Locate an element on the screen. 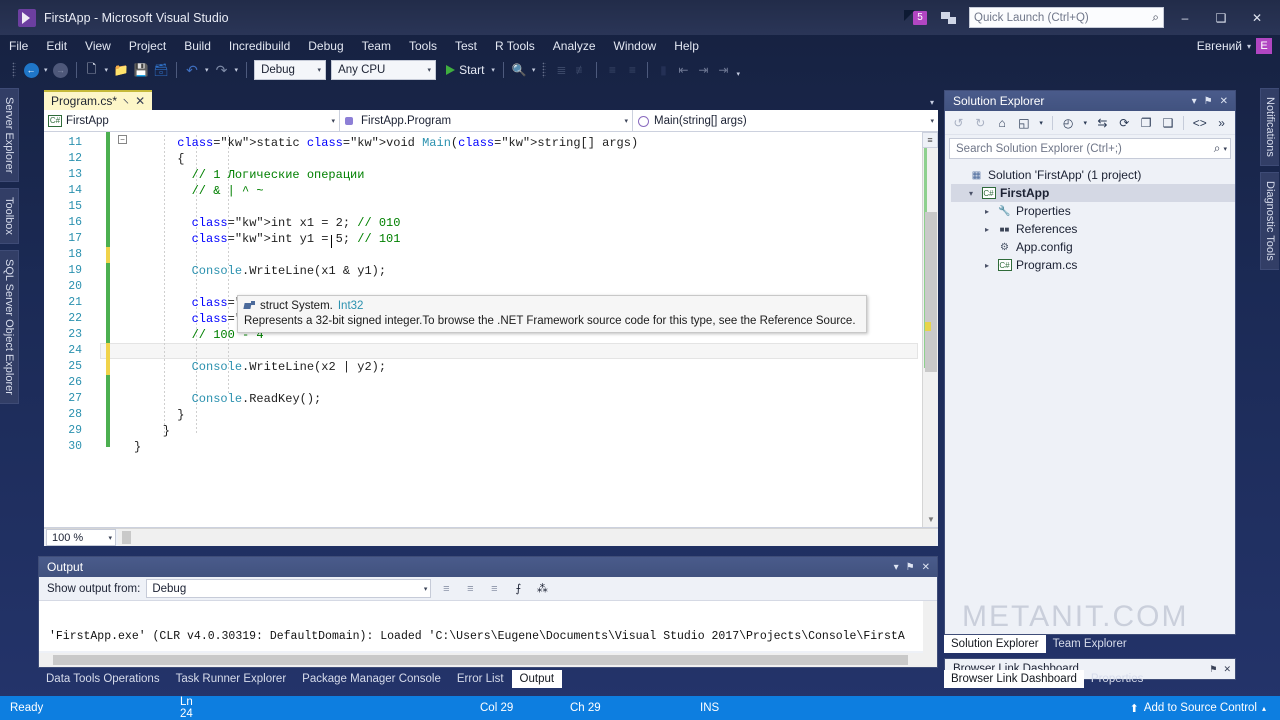 The image size is (1280, 720). dock-tab-diagnostic-tools: Diagnostic Tools is located at coordinates (1269, 220).